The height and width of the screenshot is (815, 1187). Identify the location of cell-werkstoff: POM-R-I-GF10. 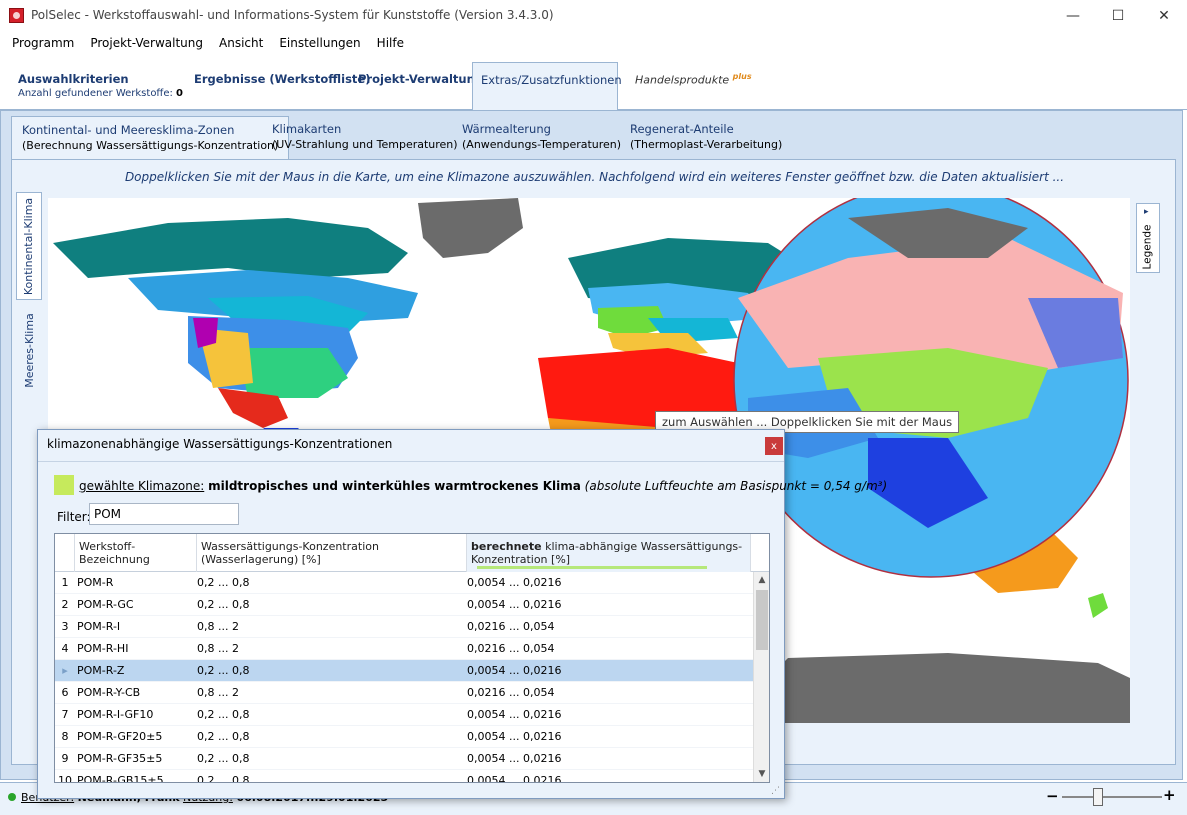
(115, 714).